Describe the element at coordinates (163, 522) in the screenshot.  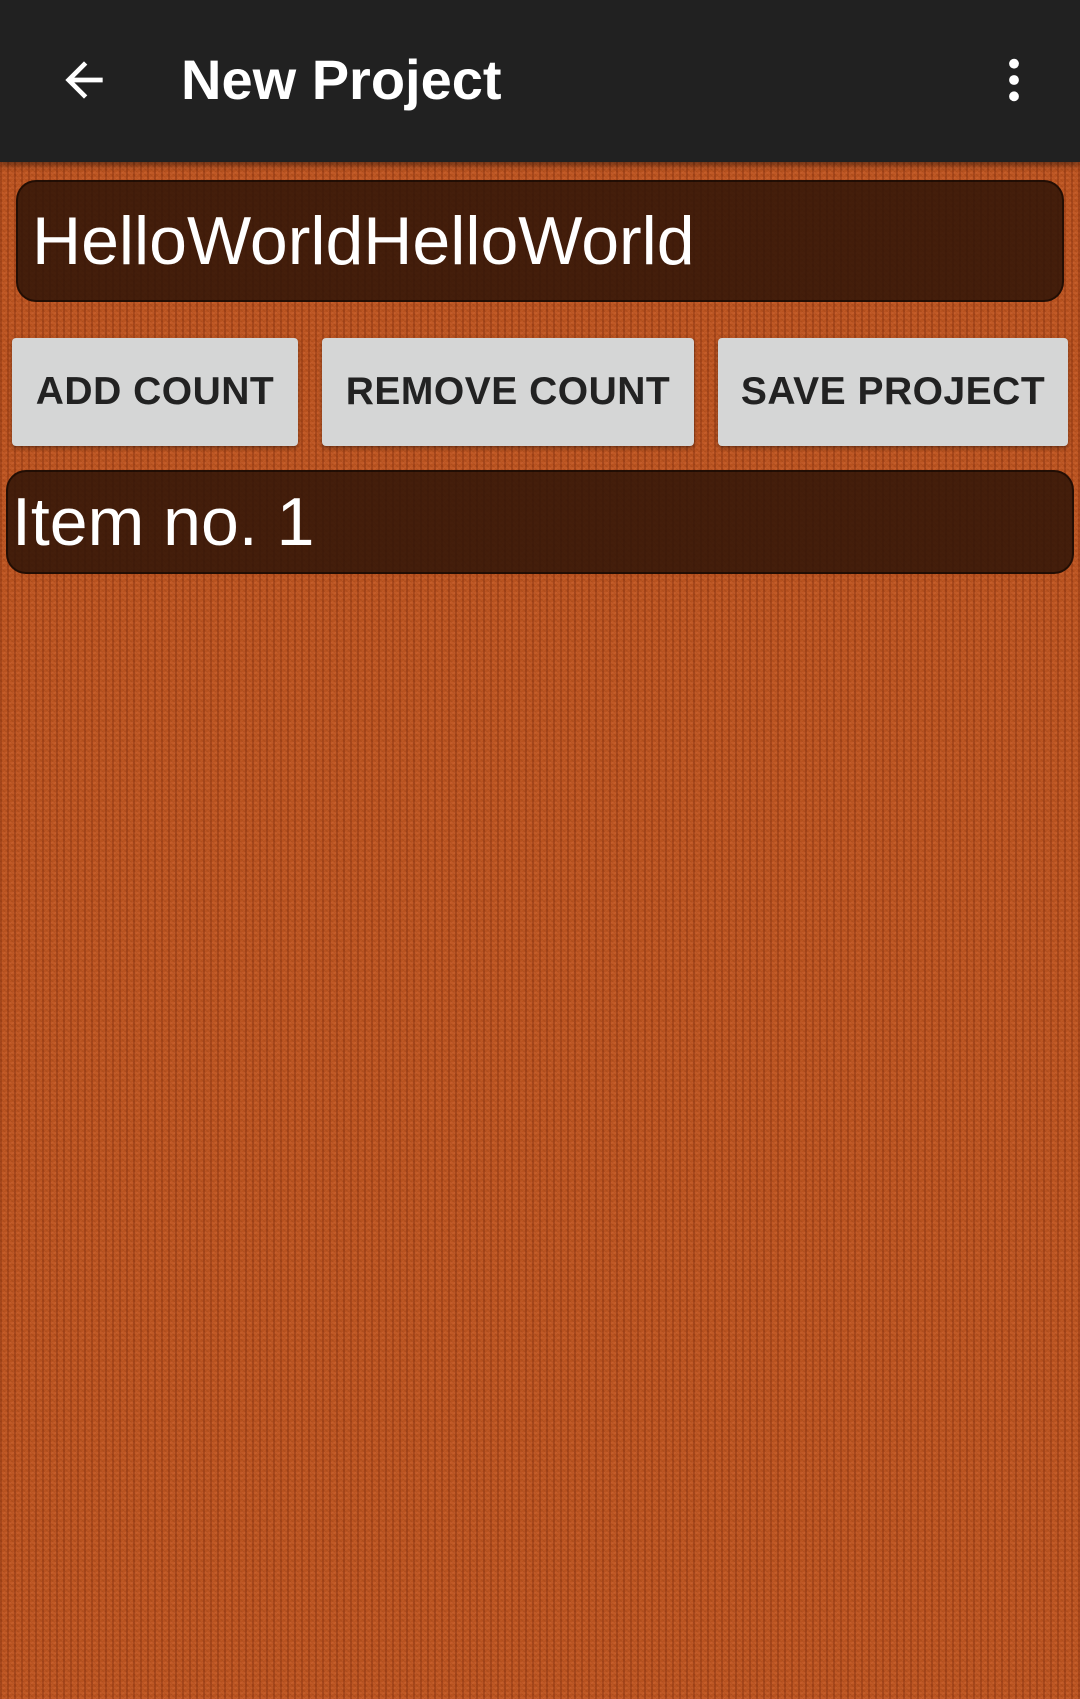
I see `list-item-label: Item no. 1` at that location.